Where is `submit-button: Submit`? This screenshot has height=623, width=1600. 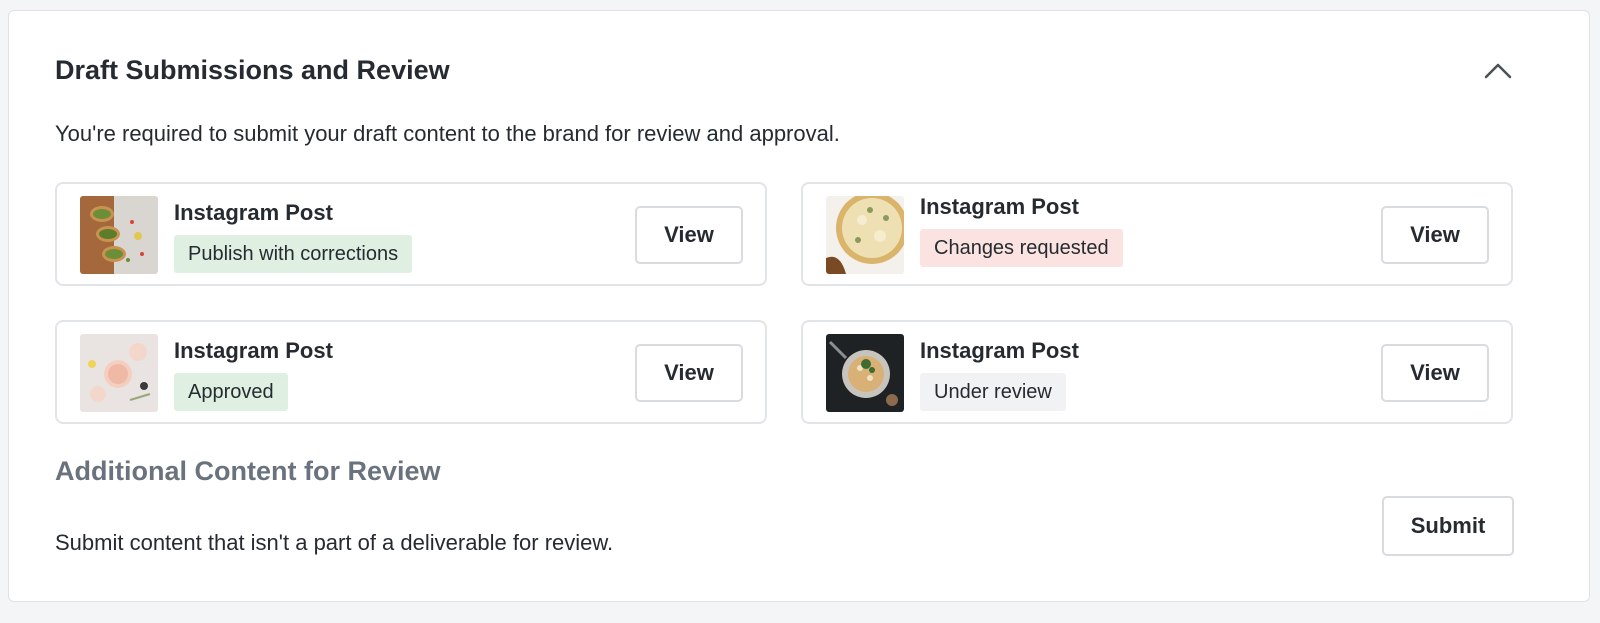 submit-button: Submit is located at coordinates (1448, 526).